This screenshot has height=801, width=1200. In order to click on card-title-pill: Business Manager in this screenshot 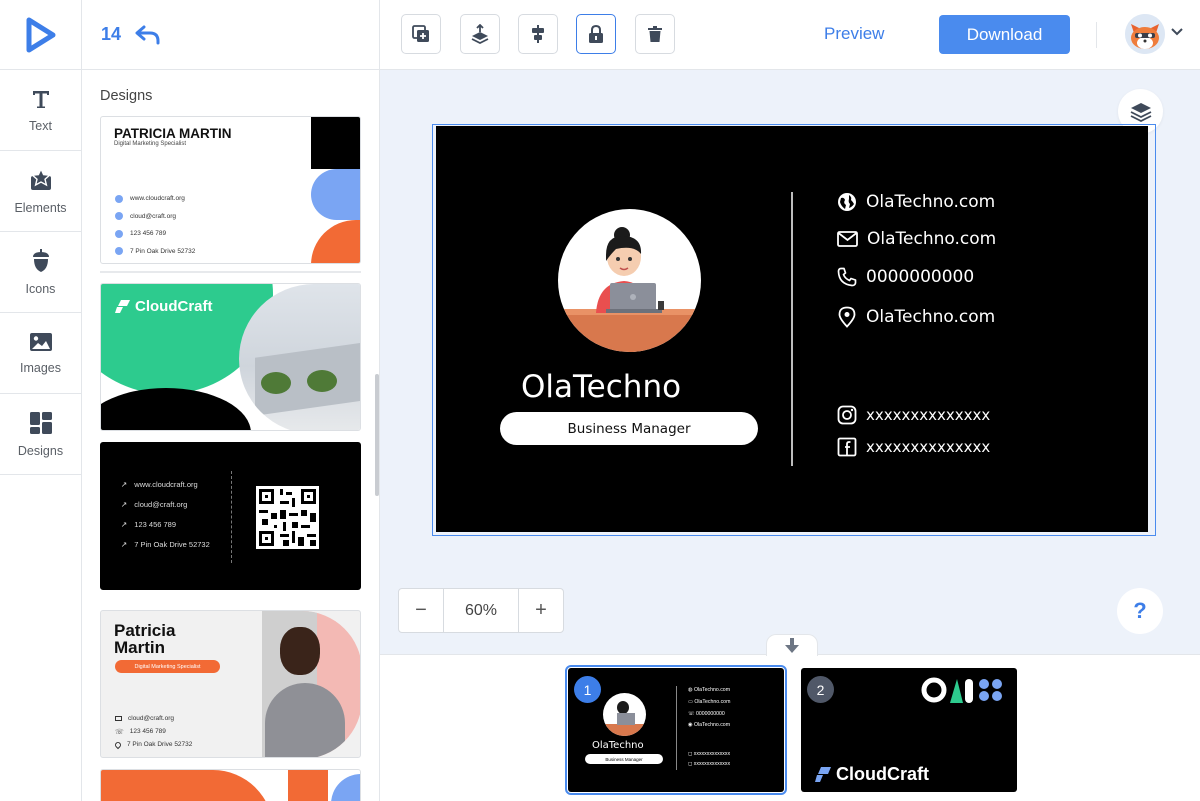, I will do `click(629, 428)`.